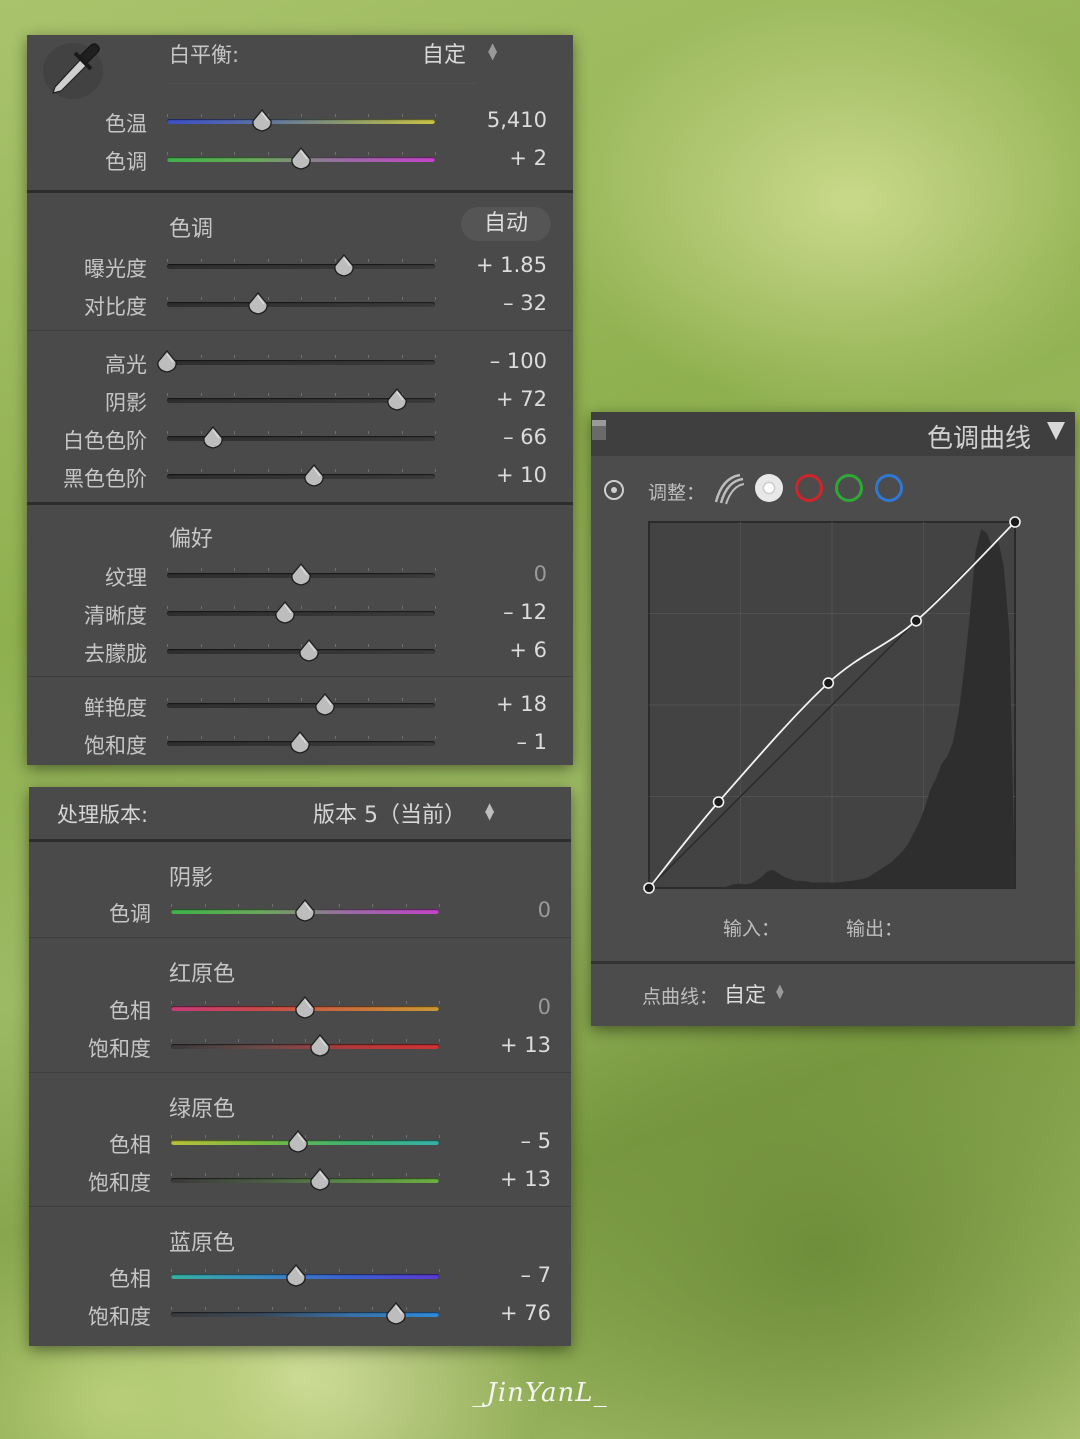 This screenshot has width=1080, height=1439. Describe the element at coordinates (492, 303) in the screenshot. I see `slider-value: – 32` at that location.